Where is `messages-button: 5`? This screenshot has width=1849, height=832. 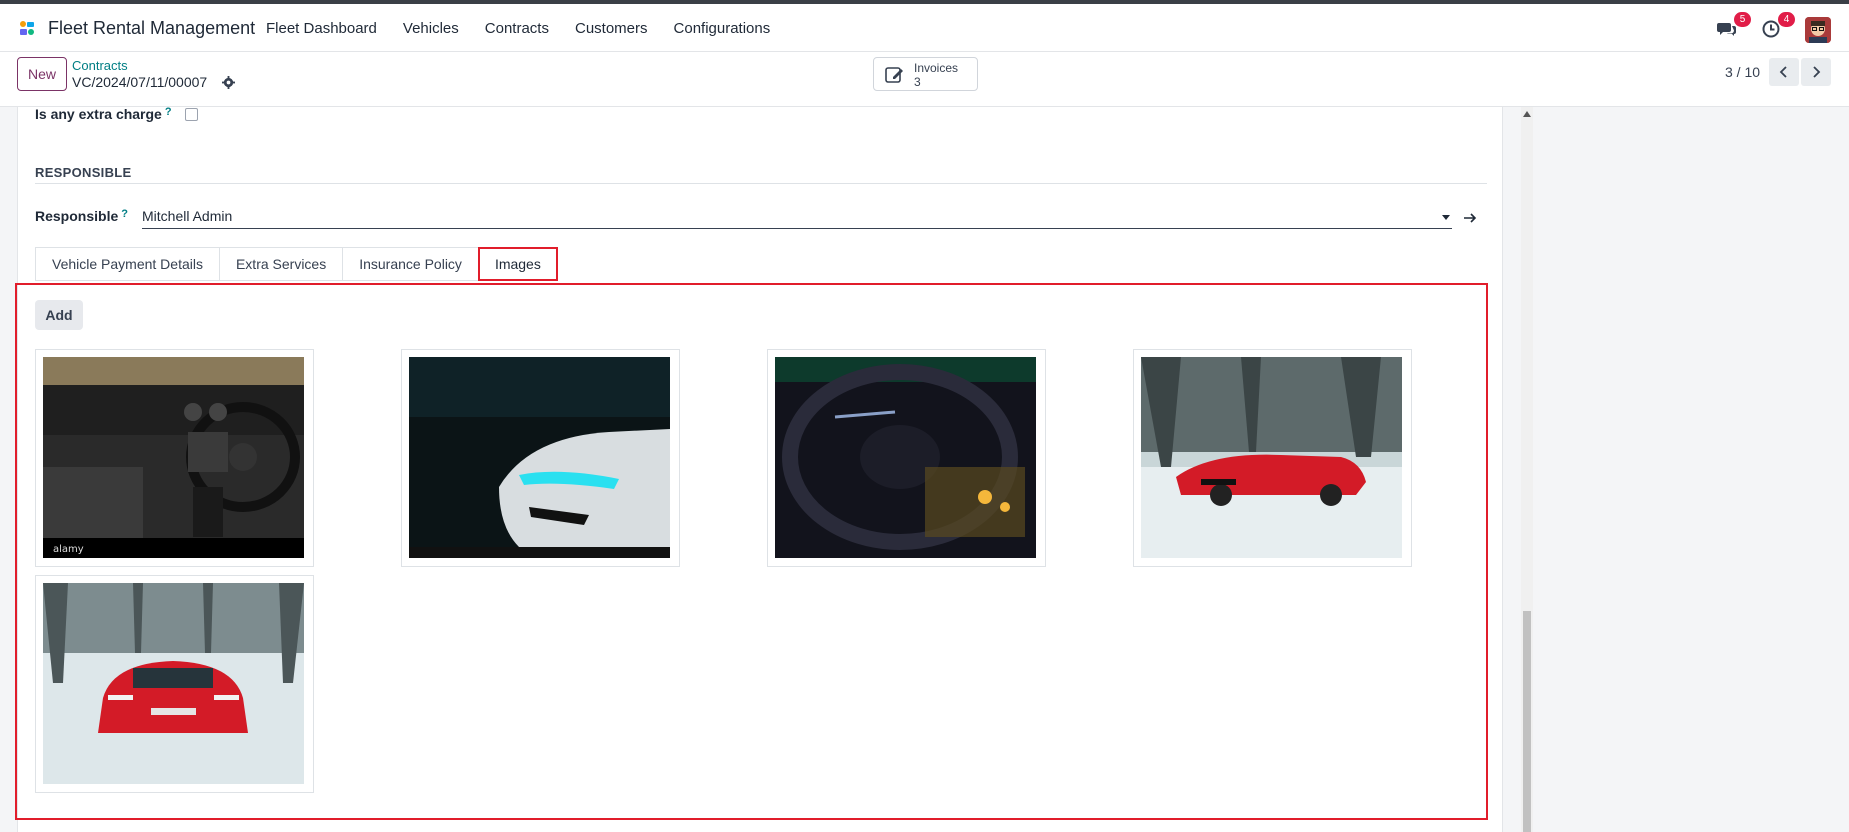 messages-button: 5 is located at coordinates (1734, 26).